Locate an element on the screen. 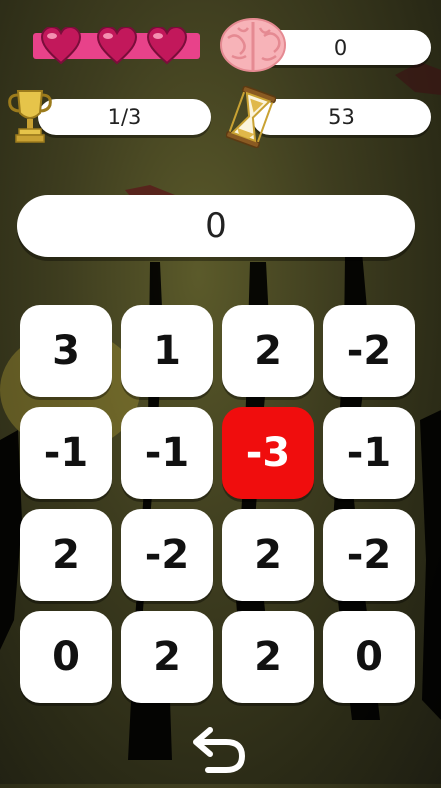  score-value: 0 is located at coordinates (340, 47).